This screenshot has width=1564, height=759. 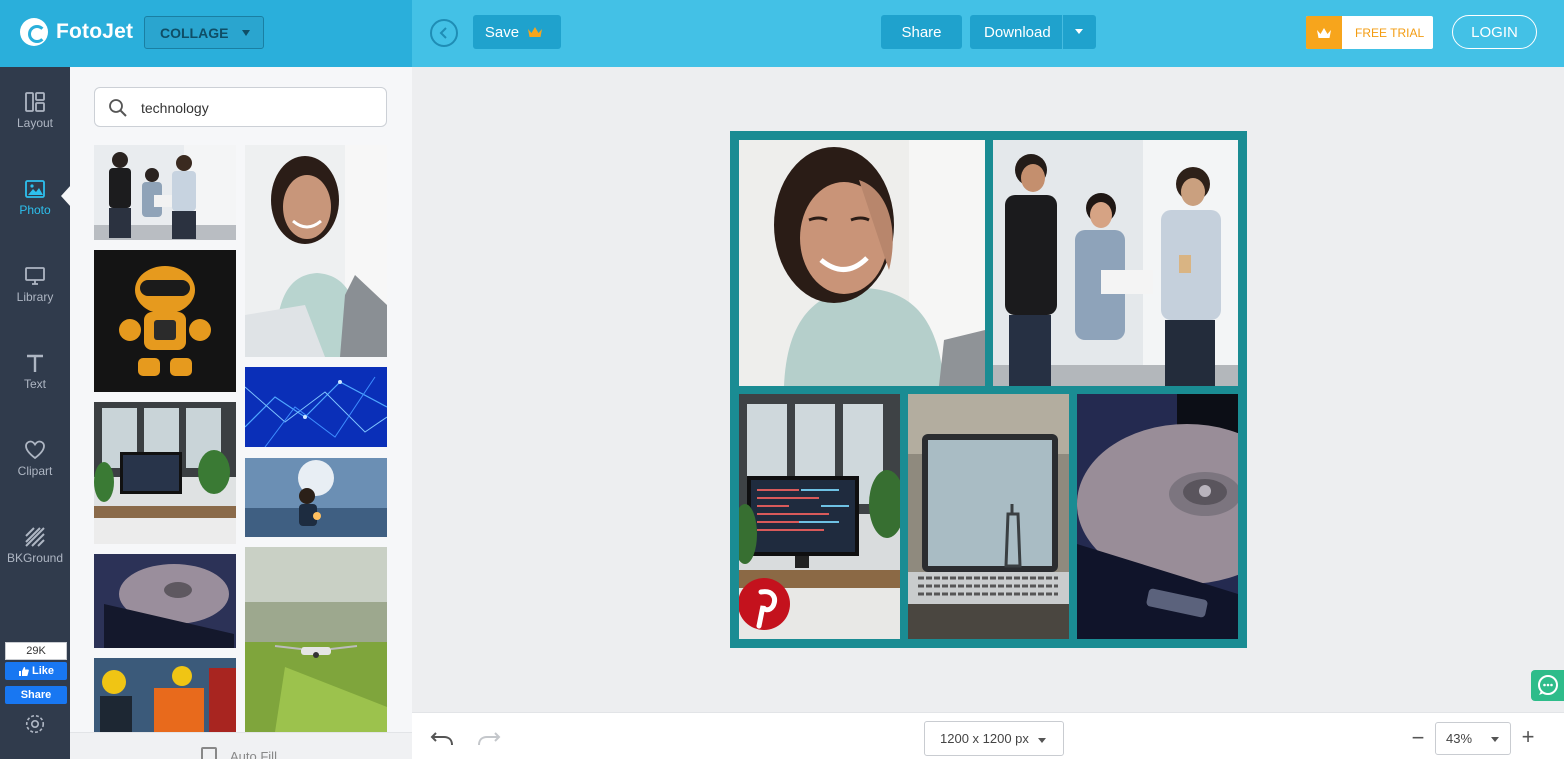 I want to click on gear-icon, so click(x=35, y=724).